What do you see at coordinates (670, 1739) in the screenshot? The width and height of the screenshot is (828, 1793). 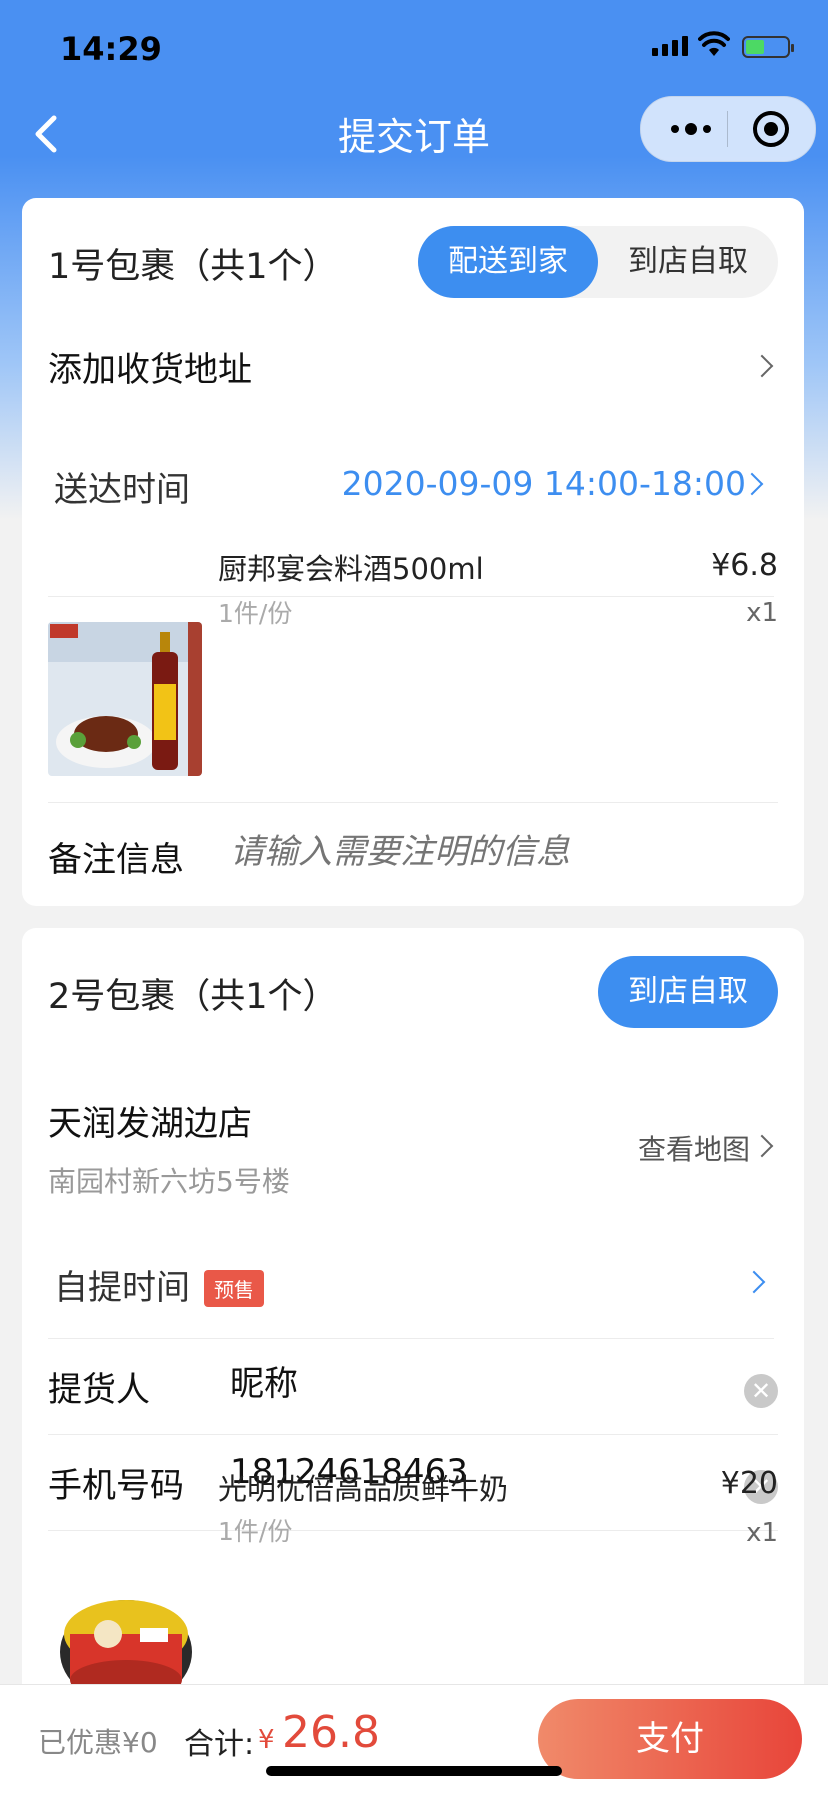 I see `pay-button: 支付` at bounding box center [670, 1739].